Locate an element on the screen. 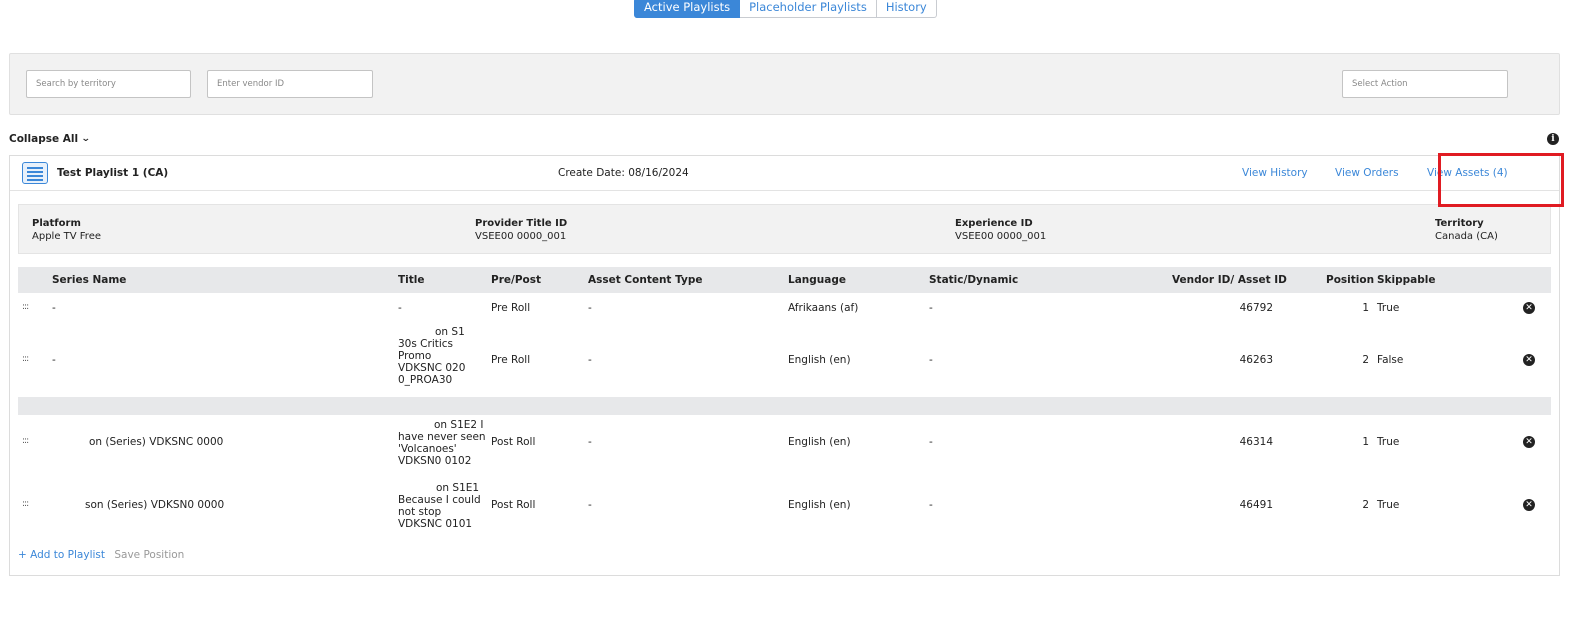  playlist-footer: + Add to Playlist Save Position is located at coordinates (101, 555).